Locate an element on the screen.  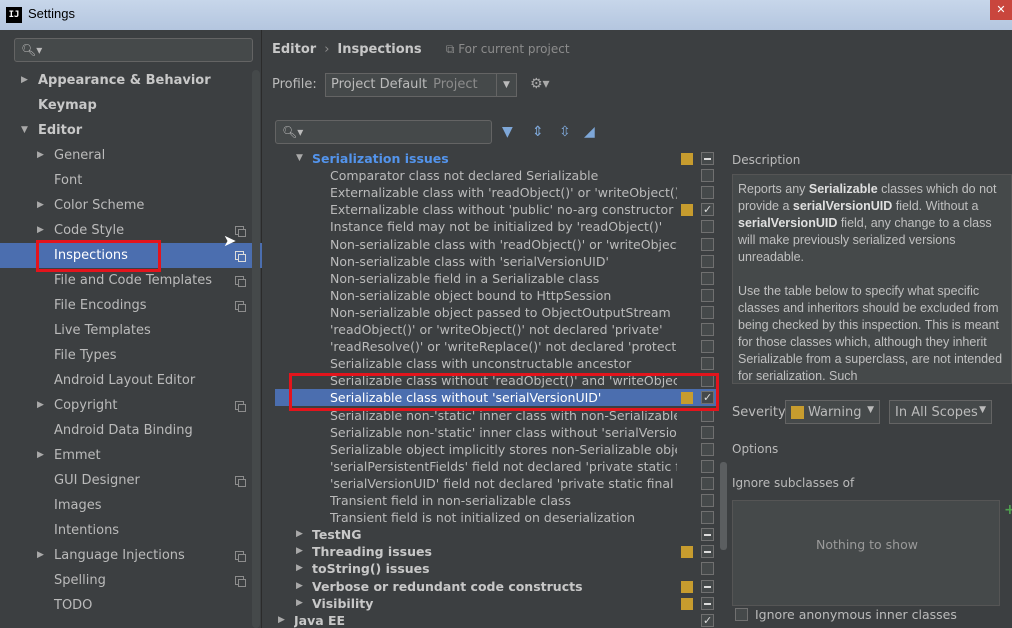
sidebar-item-live-templates: Live Templates is located at coordinates (131, 330).